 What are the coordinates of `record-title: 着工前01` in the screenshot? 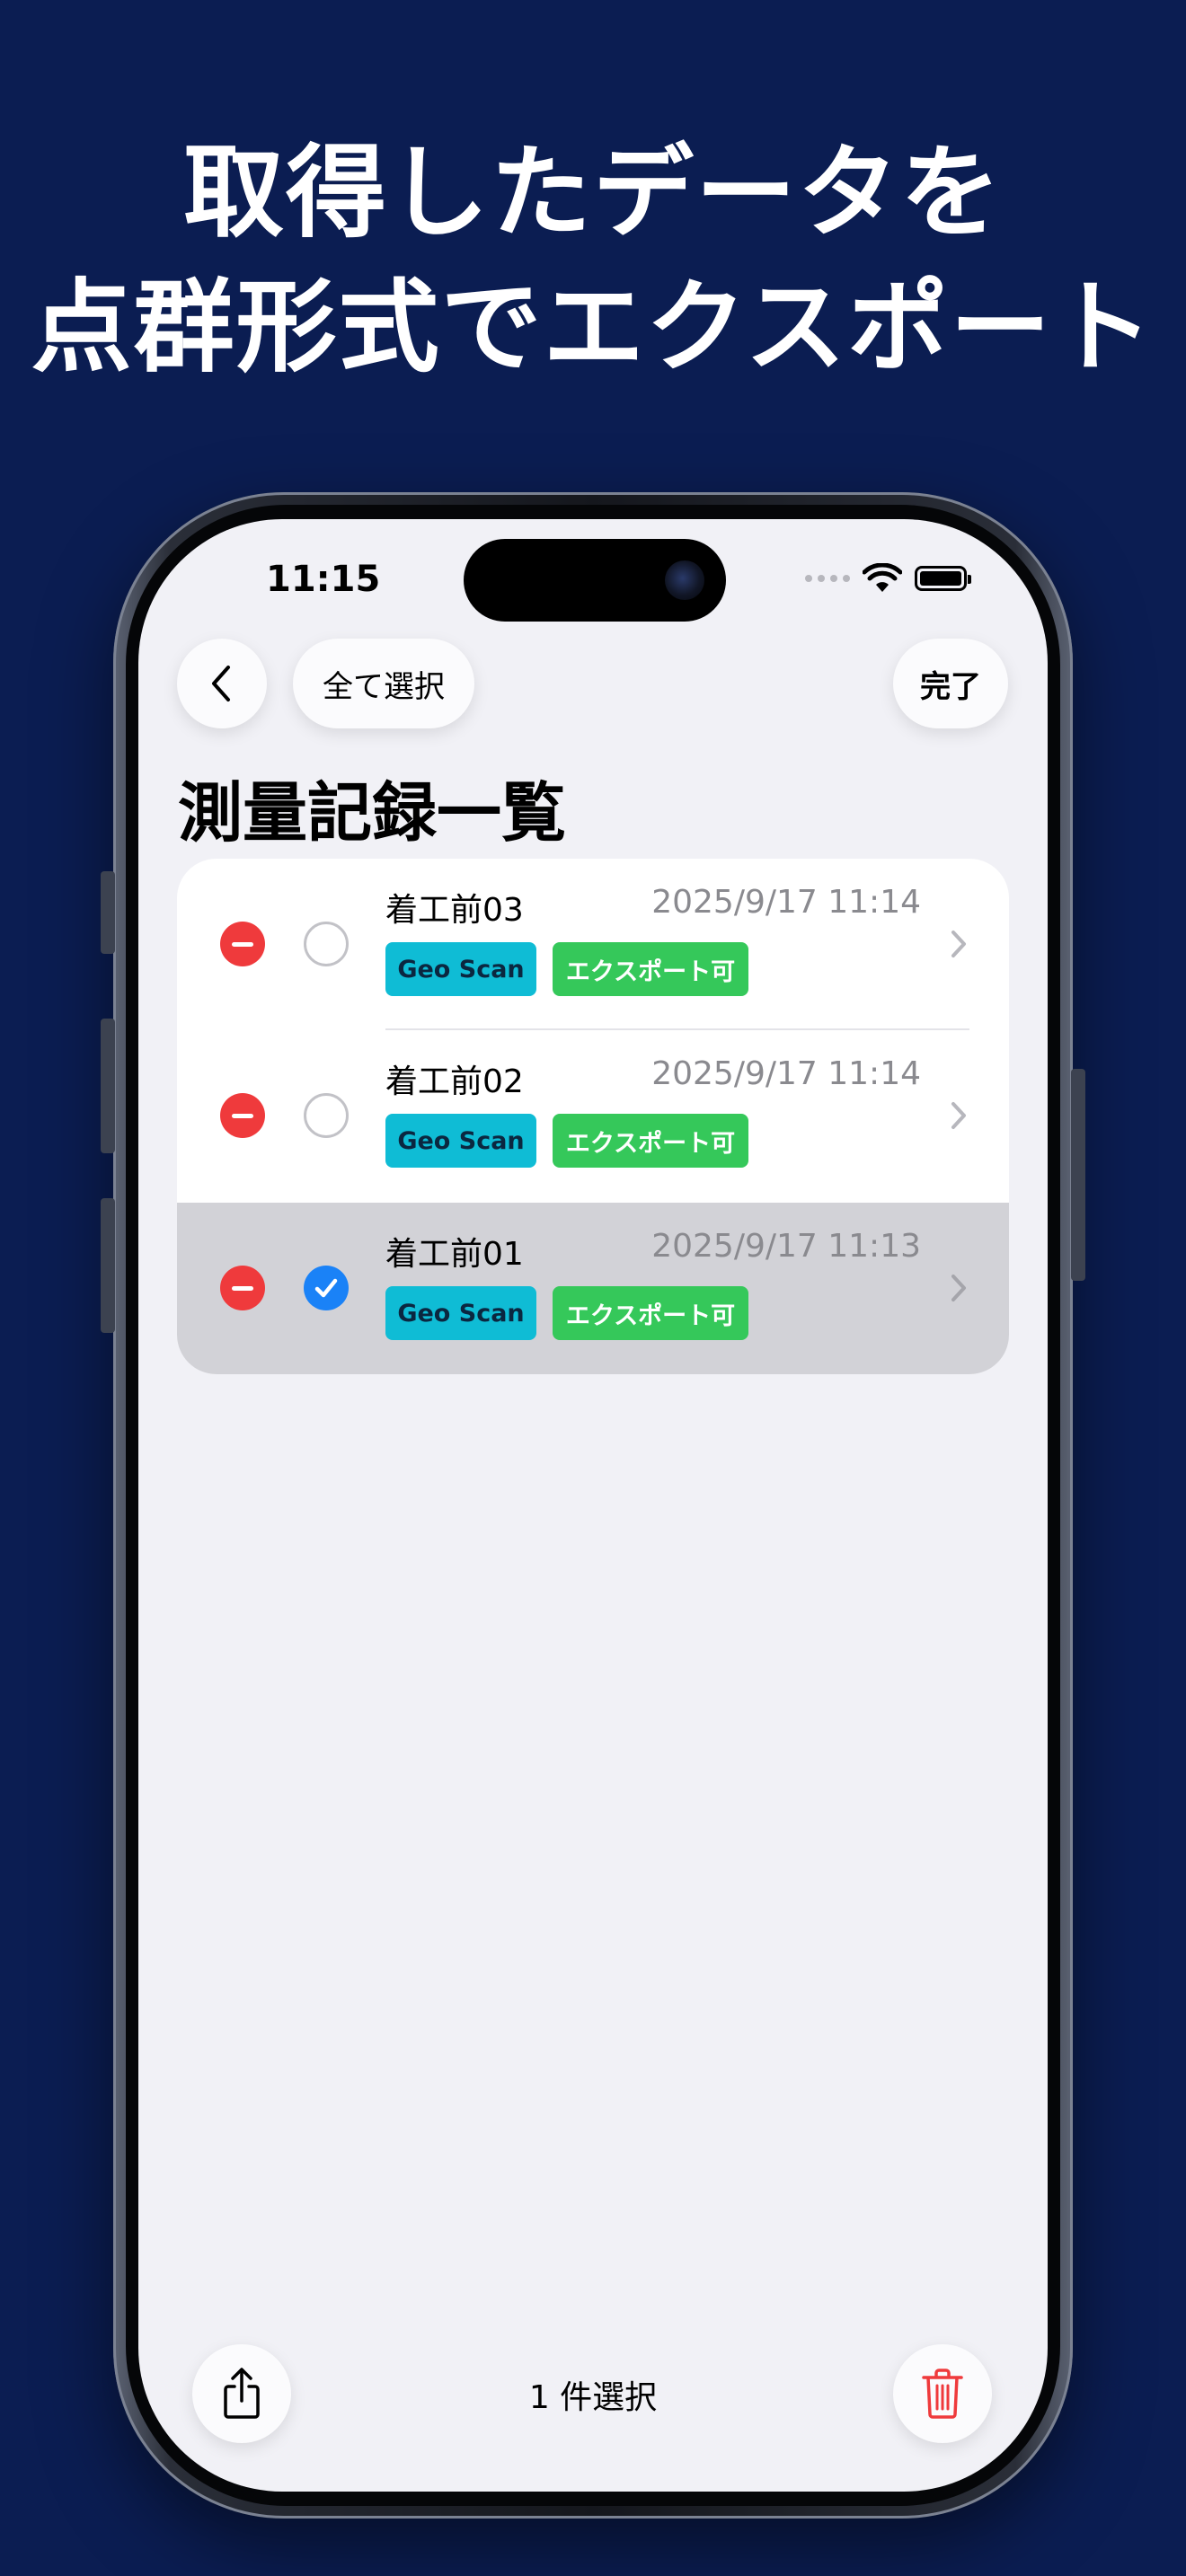 It's located at (454, 1254).